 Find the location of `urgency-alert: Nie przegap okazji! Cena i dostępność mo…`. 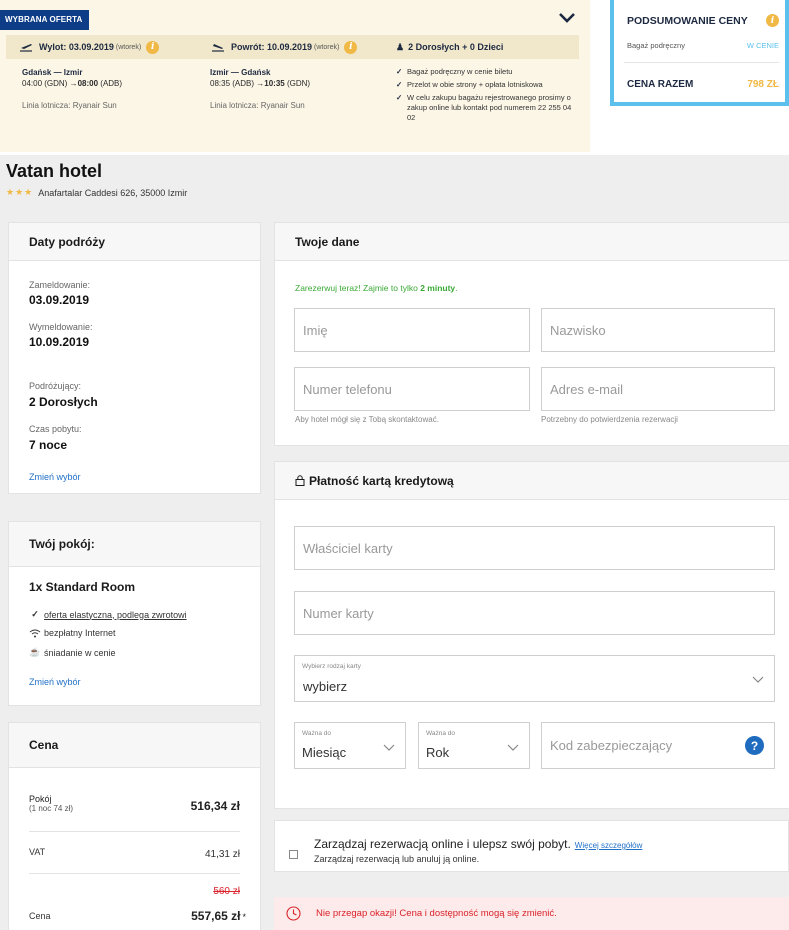

urgency-alert: Nie przegap okazji! Cena i dostępność mo… is located at coordinates (531, 913).